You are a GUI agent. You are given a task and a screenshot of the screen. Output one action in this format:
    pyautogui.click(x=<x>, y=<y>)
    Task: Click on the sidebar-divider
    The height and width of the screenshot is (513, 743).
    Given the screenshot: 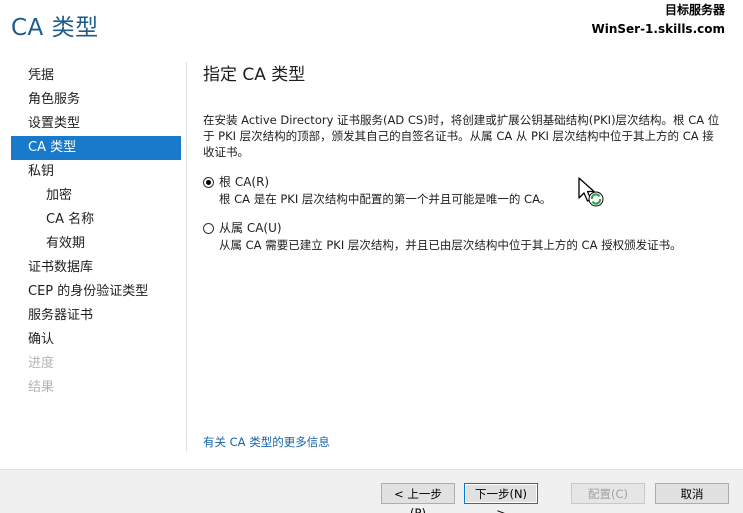 What is the action you would take?
    pyautogui.click(x=186, y=257)
    